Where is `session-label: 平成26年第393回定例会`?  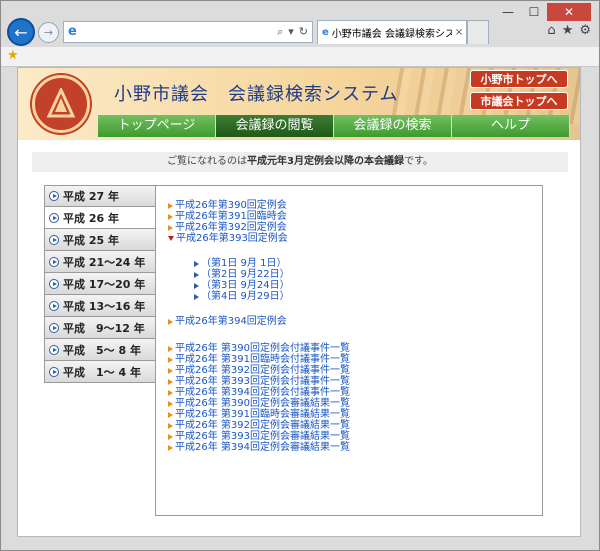
session-label: 平成26年第393回定例会 is located at coordinates (232, 238).